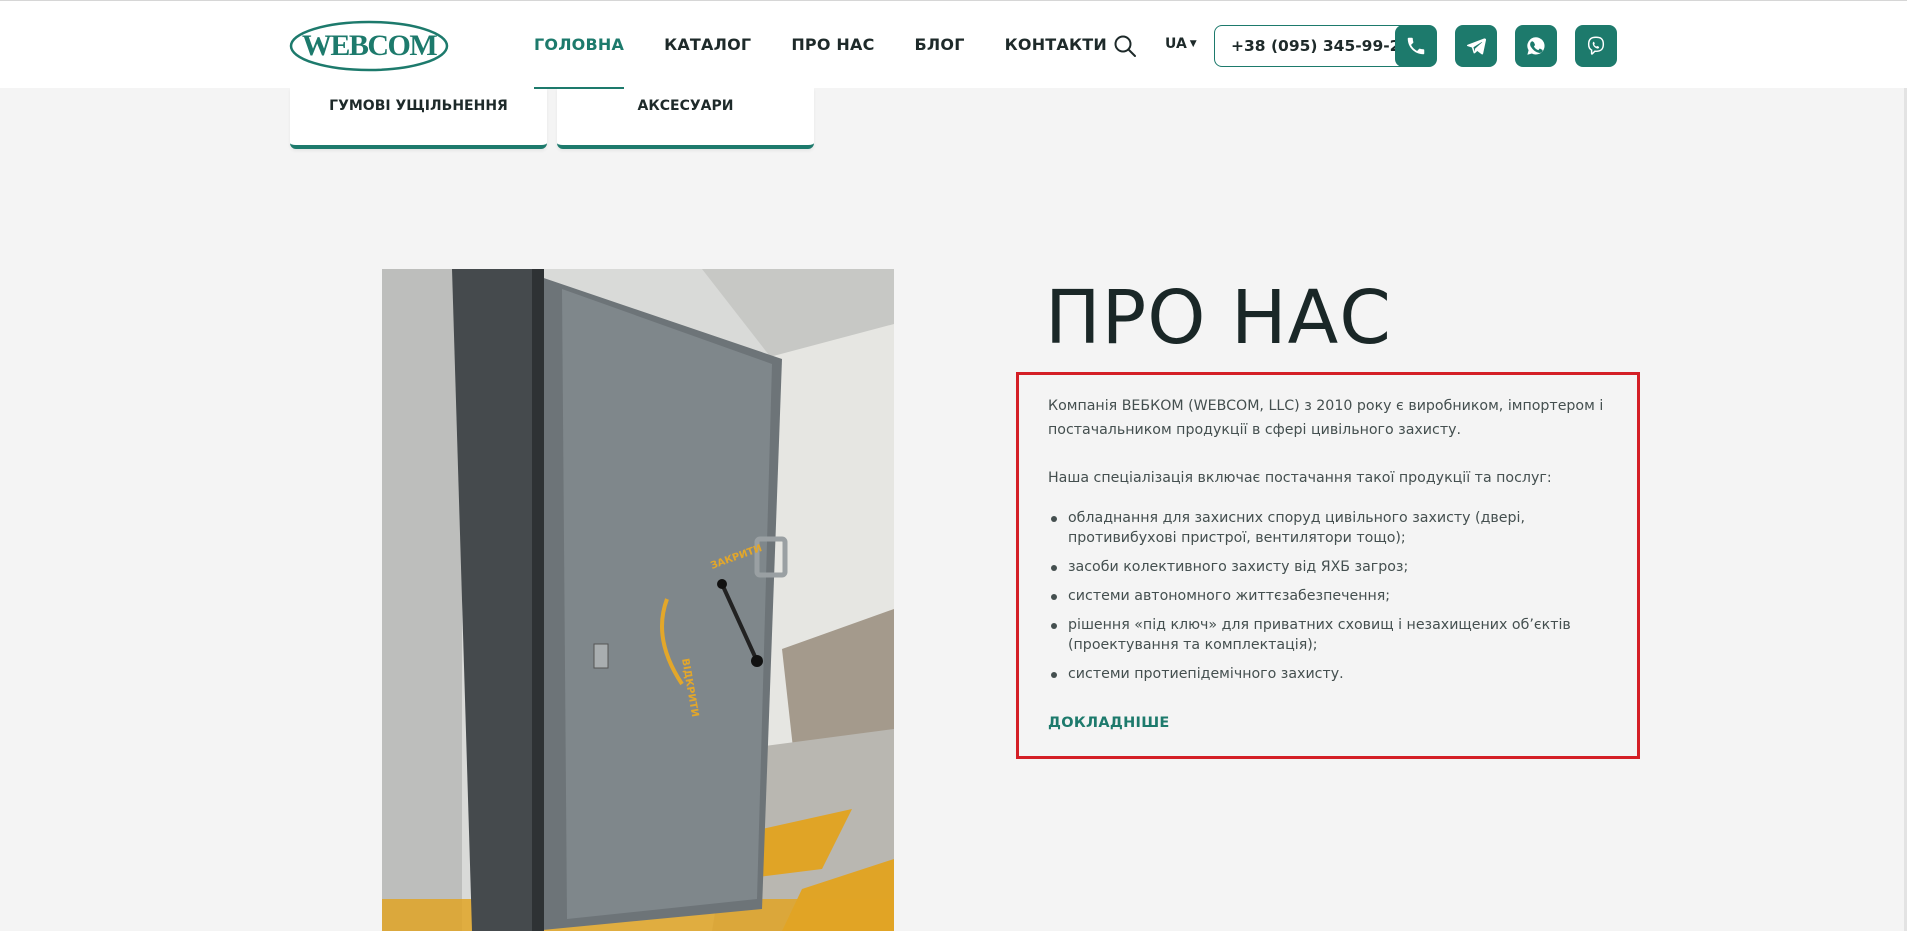  I want to click on category-label: ГУМОВІ УЩІЛЬНЕННЯ, so click(418, 106).